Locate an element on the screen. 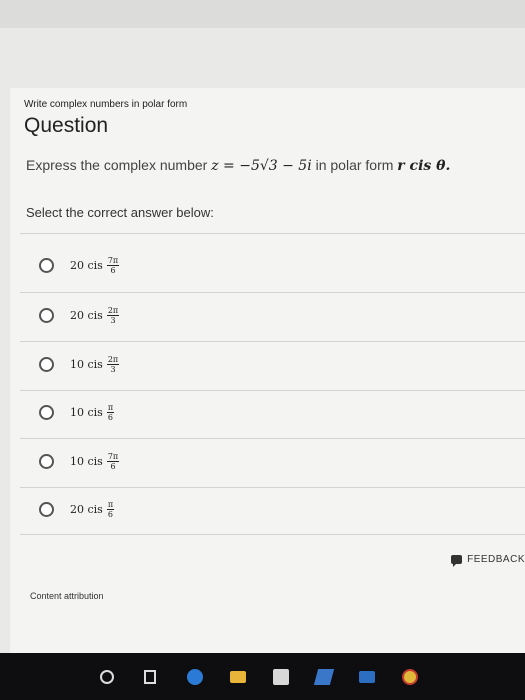 Image resolution: width=525 pixels, height=700 pixels. option-label: 20 cis π 6 is located at coordinates (92, 509).